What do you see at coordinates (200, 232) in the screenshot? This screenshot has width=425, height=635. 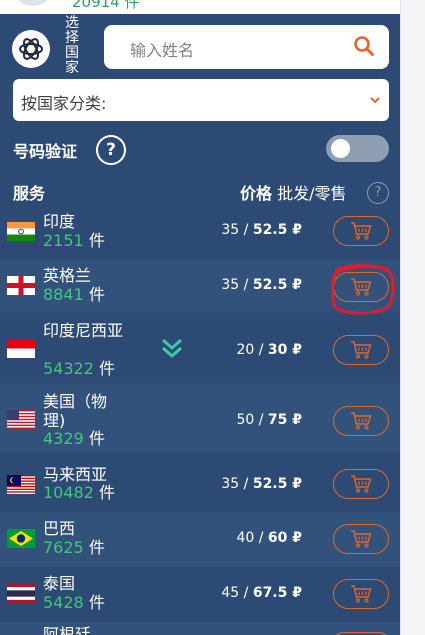 I see `list-item-india: 印度 2151 件 35 / 52.5 ₽` at bounding box center [200, 232].